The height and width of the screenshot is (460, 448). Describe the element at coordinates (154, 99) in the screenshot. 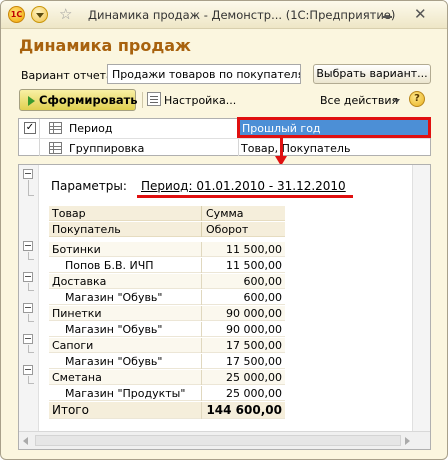

I see `settings-icon` at that location.